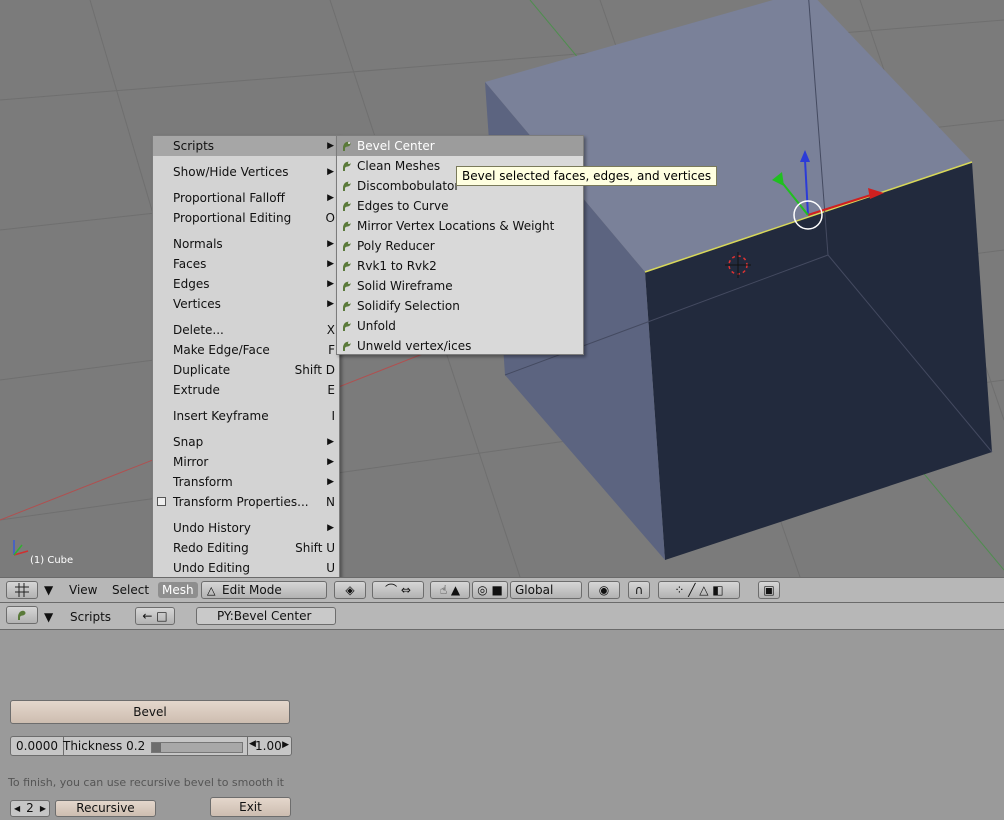 The height and width of the screenshot is (820, 1004). What do you see at coordinates (460, 286) in the screenshot?
I see `script-item-solid-wireframe: Solid Wireframe` at bounding box center [460, 286].